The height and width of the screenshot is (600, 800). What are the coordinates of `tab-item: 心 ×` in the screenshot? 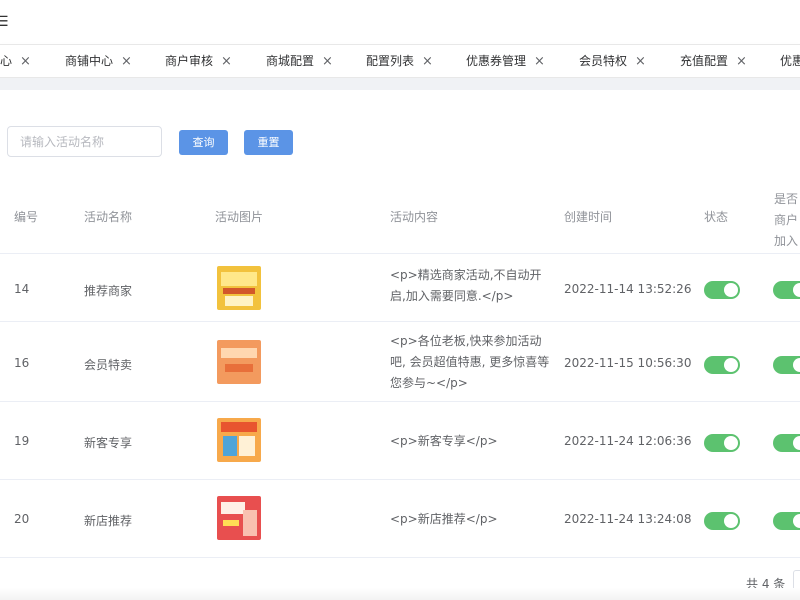 It's located at (15, 61).